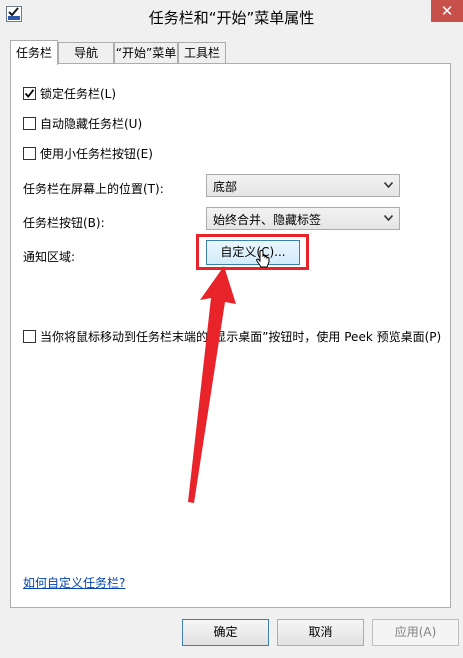  I want to click on buttons-mode-label: 任务栏按钮(B):, so click(64, 223).